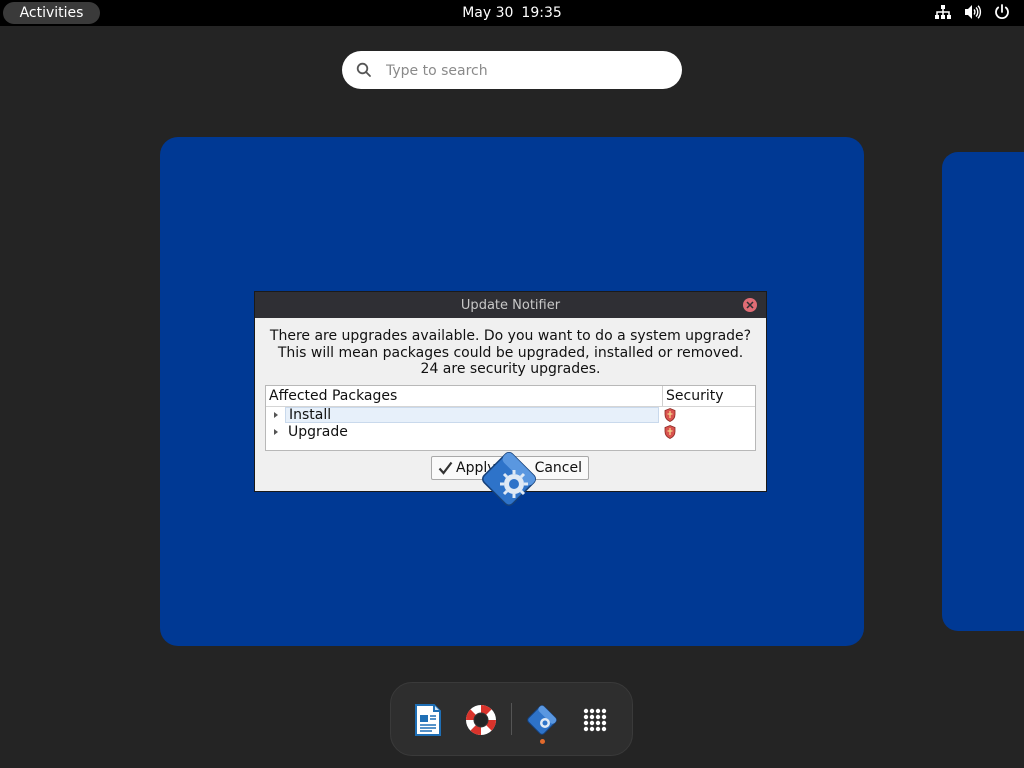 This screenshot has height=768, width=1024. What do you see at coordinates (943, 12) in the screenshot?
I see `network-icon` at bounding box center [943, 12].